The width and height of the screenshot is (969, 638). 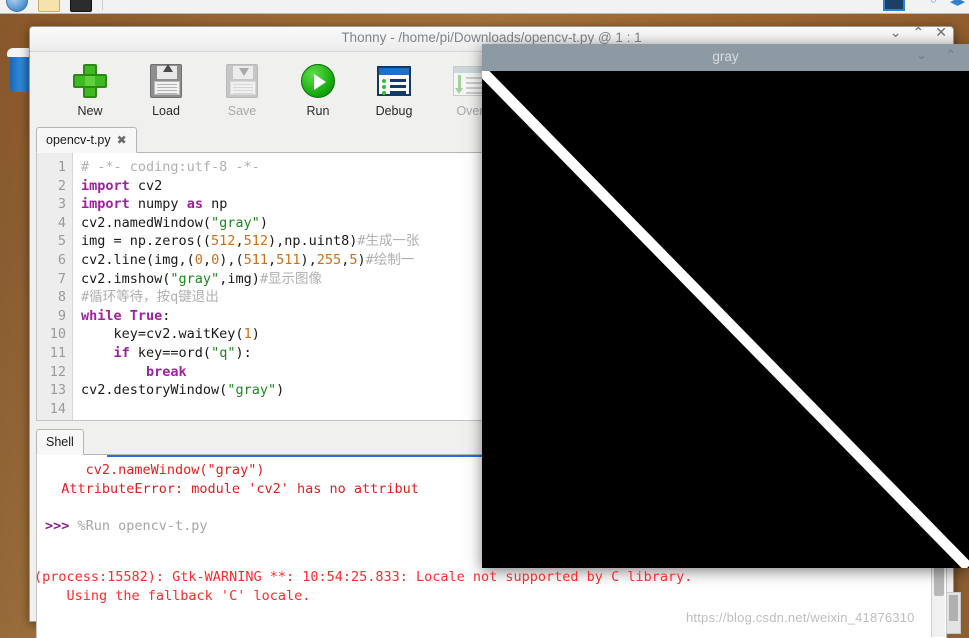 What do you see at coordinates (308, 259) in the screenshot?
I see `code-token: ),` at bounding box center [308, 259].